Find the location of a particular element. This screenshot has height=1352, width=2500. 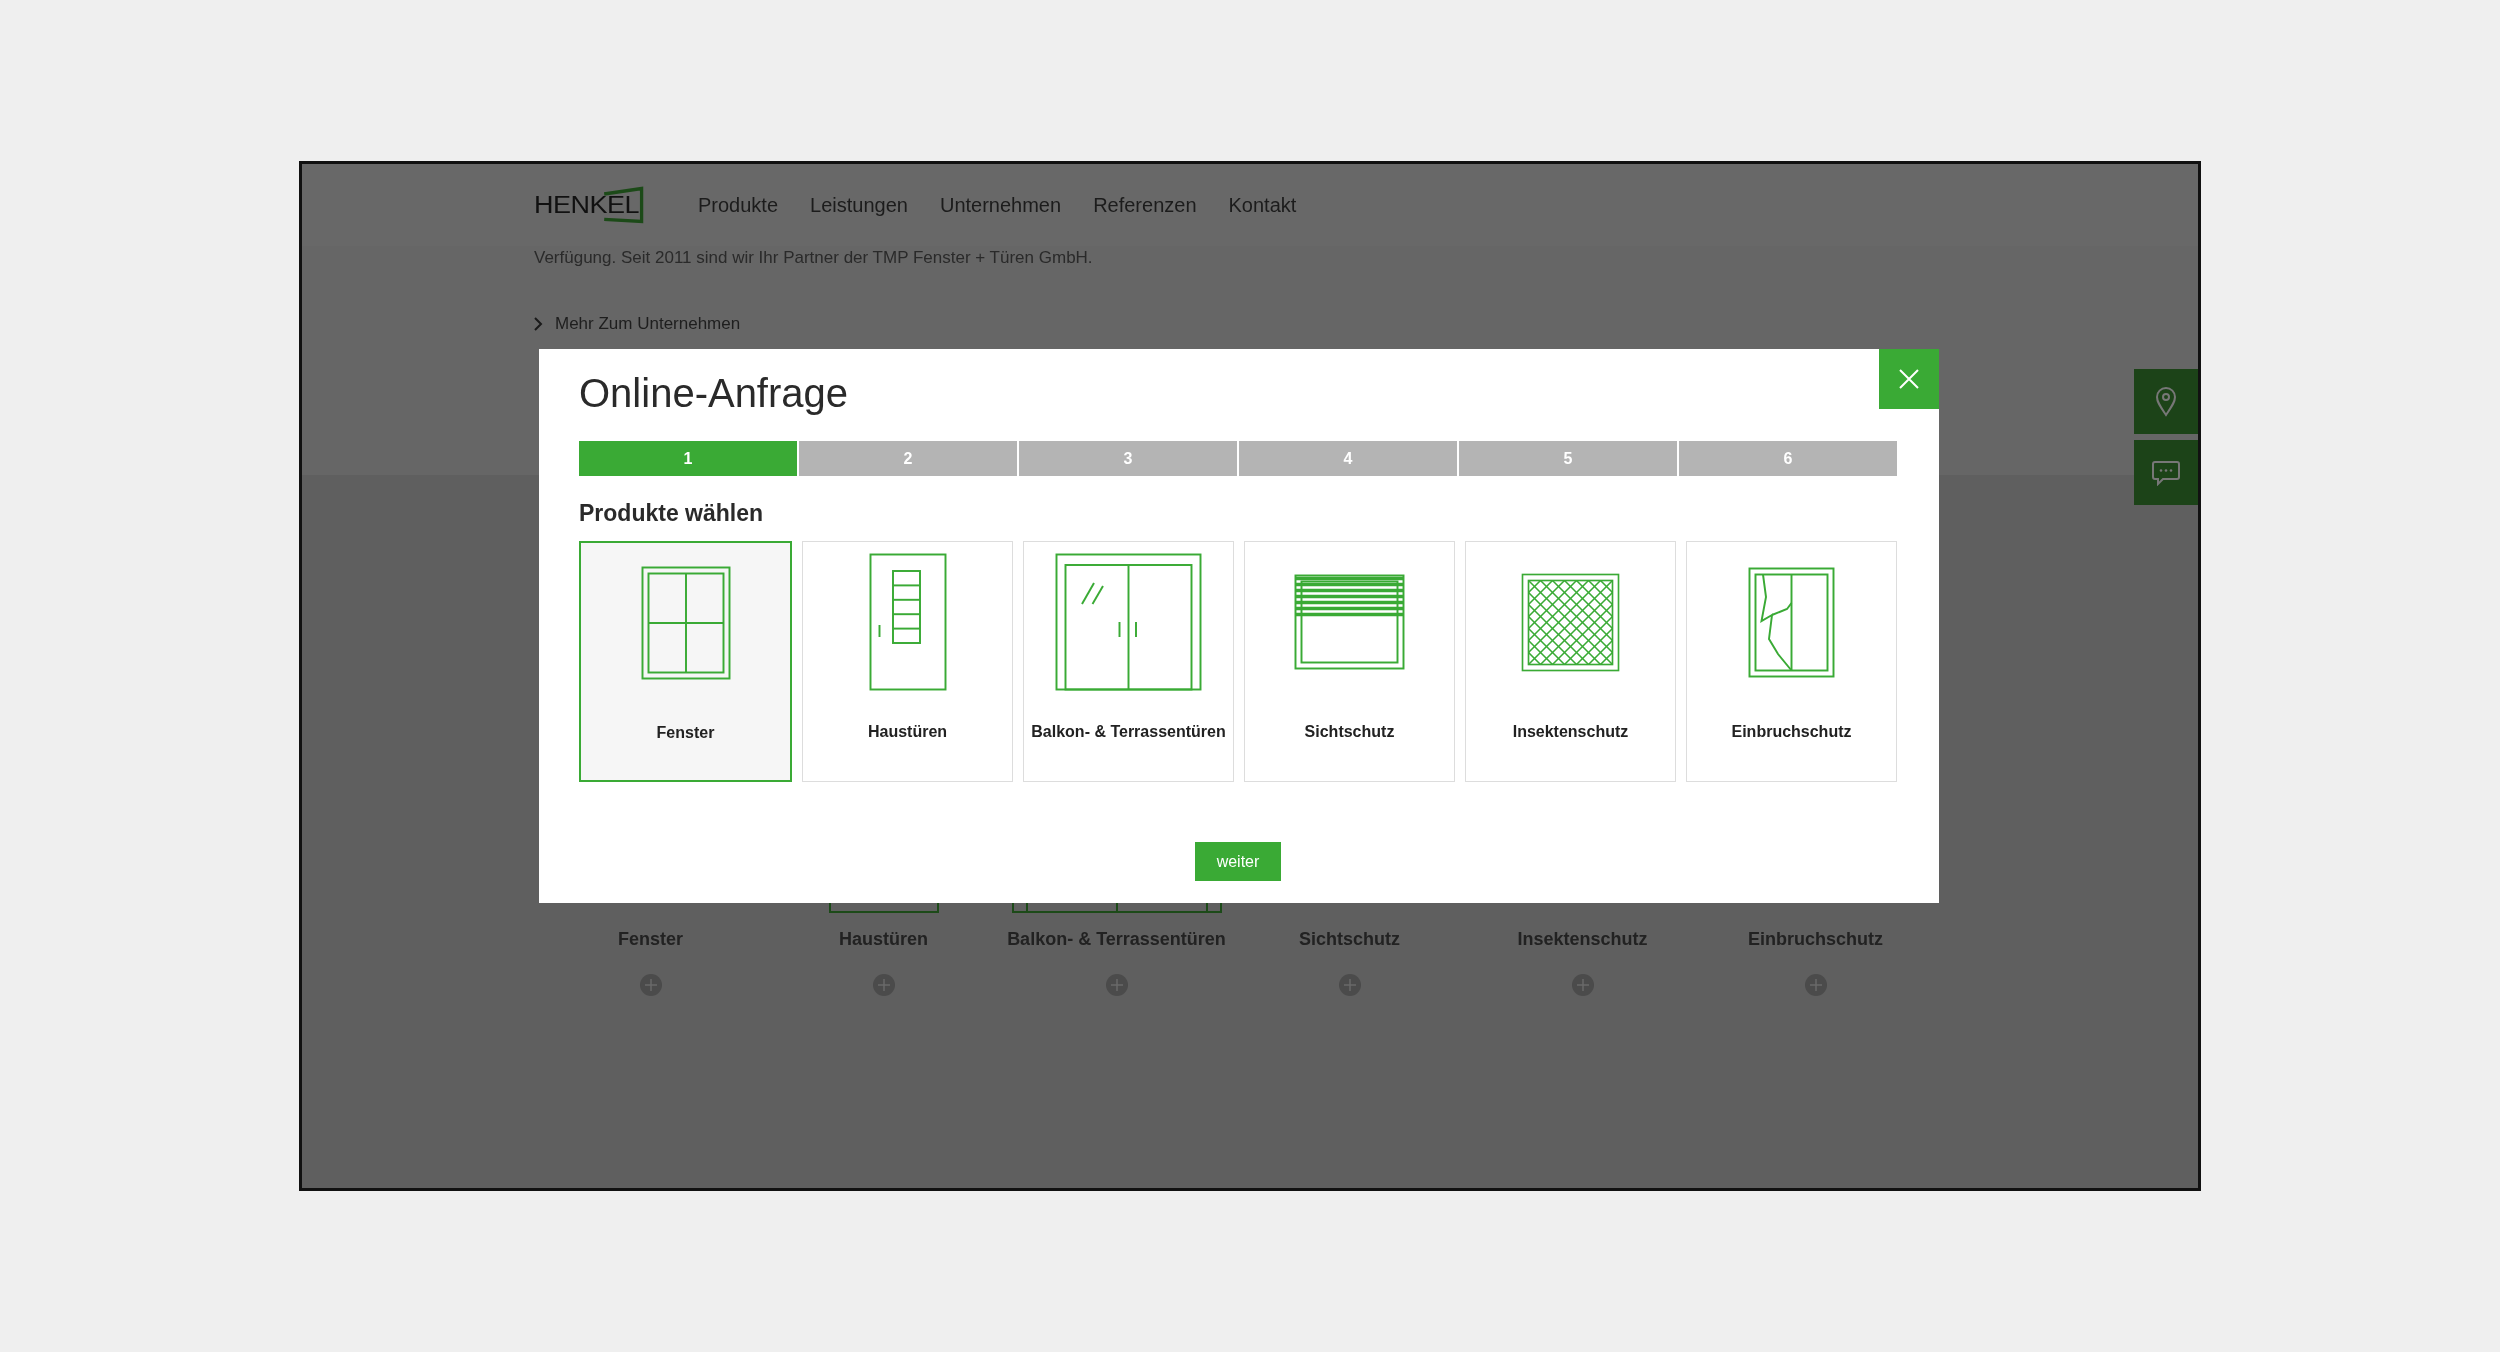

chat-button is located at coordinates (2166, 472).